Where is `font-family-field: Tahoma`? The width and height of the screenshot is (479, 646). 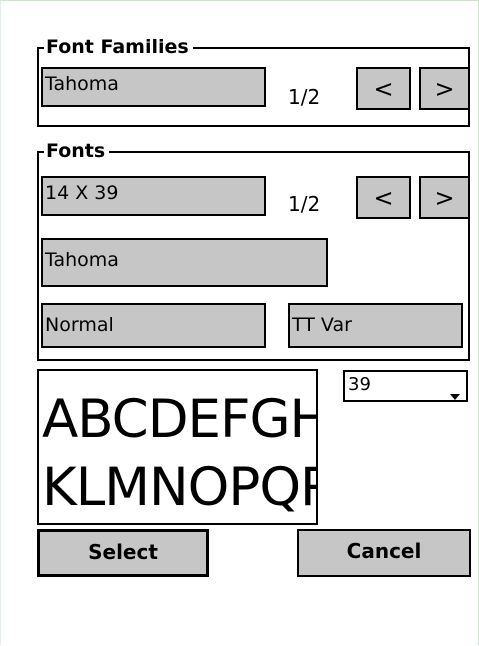 font-family-field: Tahoma is located at coordinates (153, 87).